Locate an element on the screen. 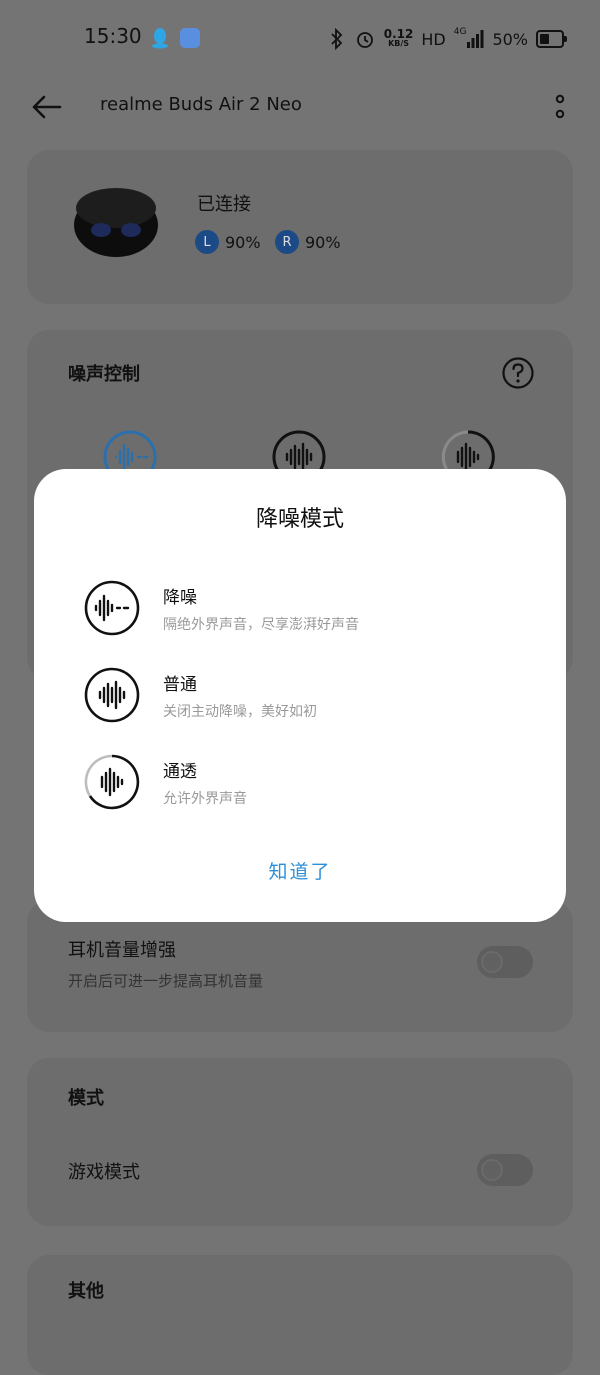  right-earbud-badge: R is located at coordinates (287, 242).